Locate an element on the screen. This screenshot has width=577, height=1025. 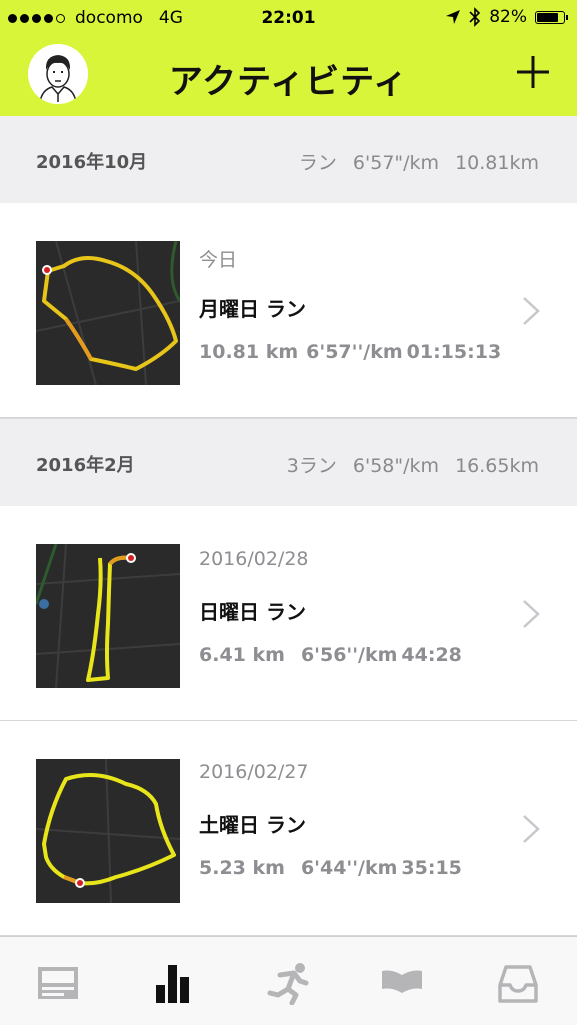
activity-pace: 6'56''/km is located at coordinates (349, 655).